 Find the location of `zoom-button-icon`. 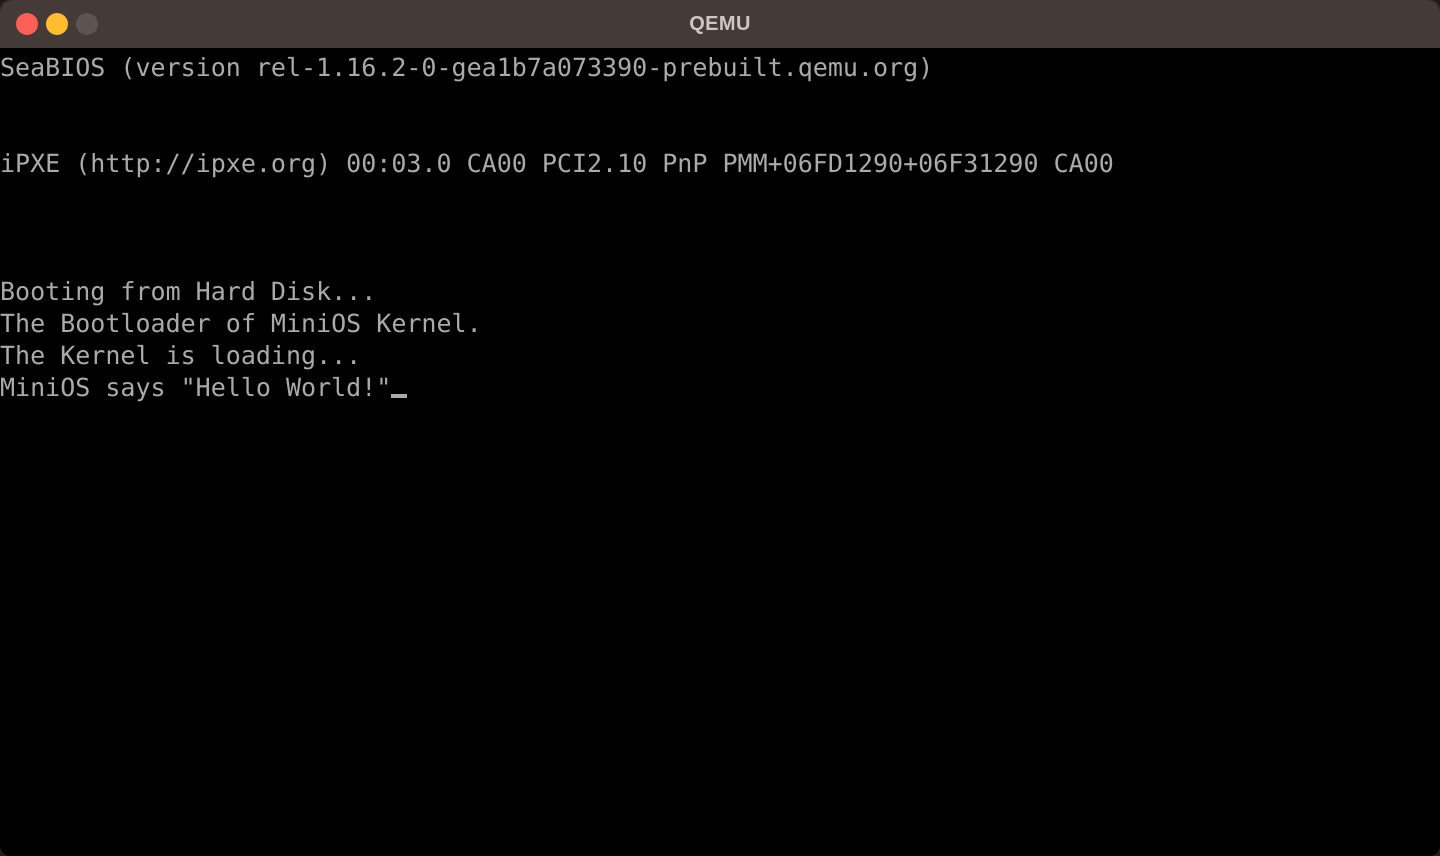

zoom-button-icon is located at coordinates (87, 24).